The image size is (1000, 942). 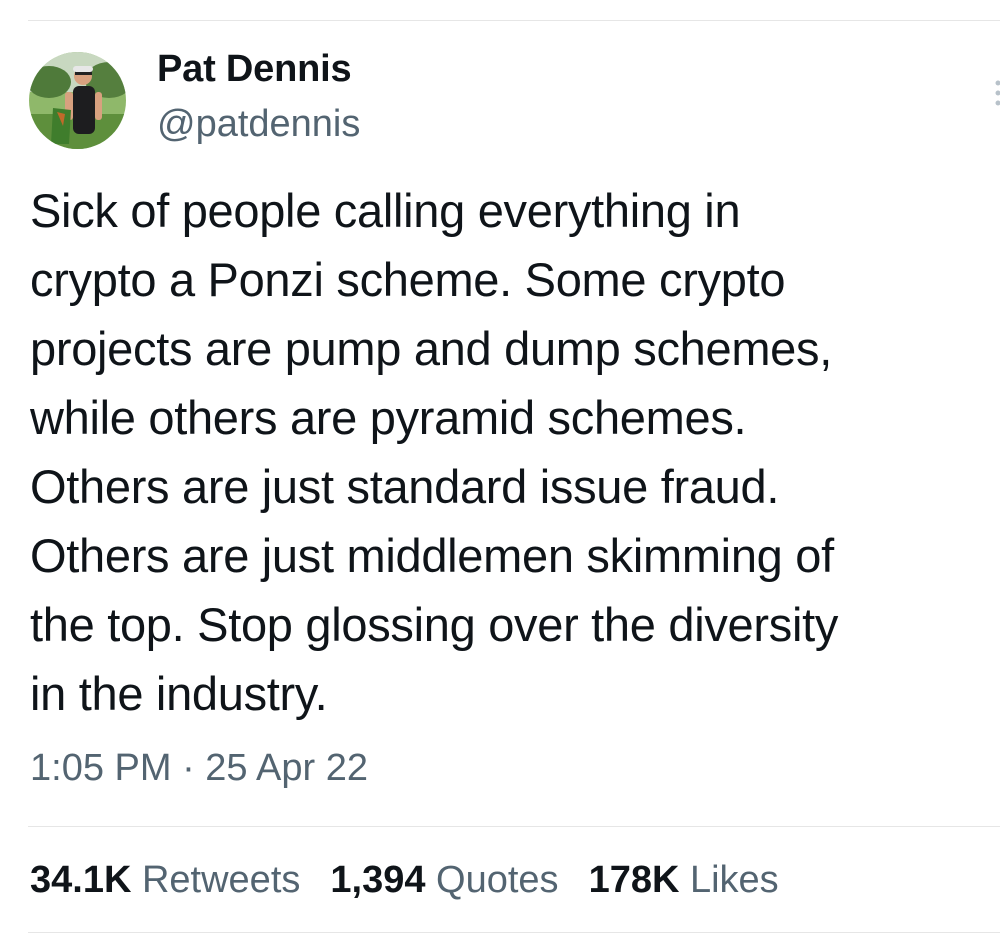 I want to click on top-divider, so click(x=514, y=20).